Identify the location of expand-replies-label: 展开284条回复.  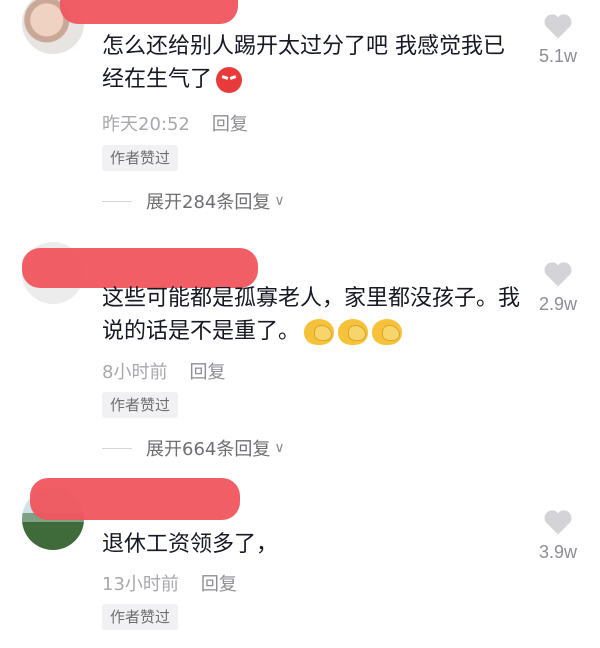
(208, 202).